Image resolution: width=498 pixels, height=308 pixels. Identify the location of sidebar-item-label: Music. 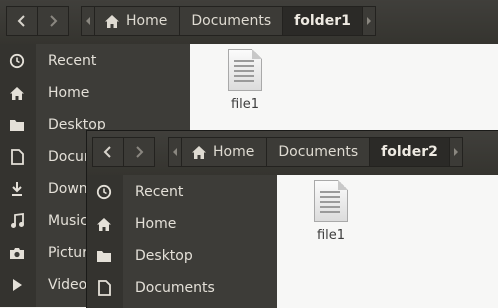
(68, 221).